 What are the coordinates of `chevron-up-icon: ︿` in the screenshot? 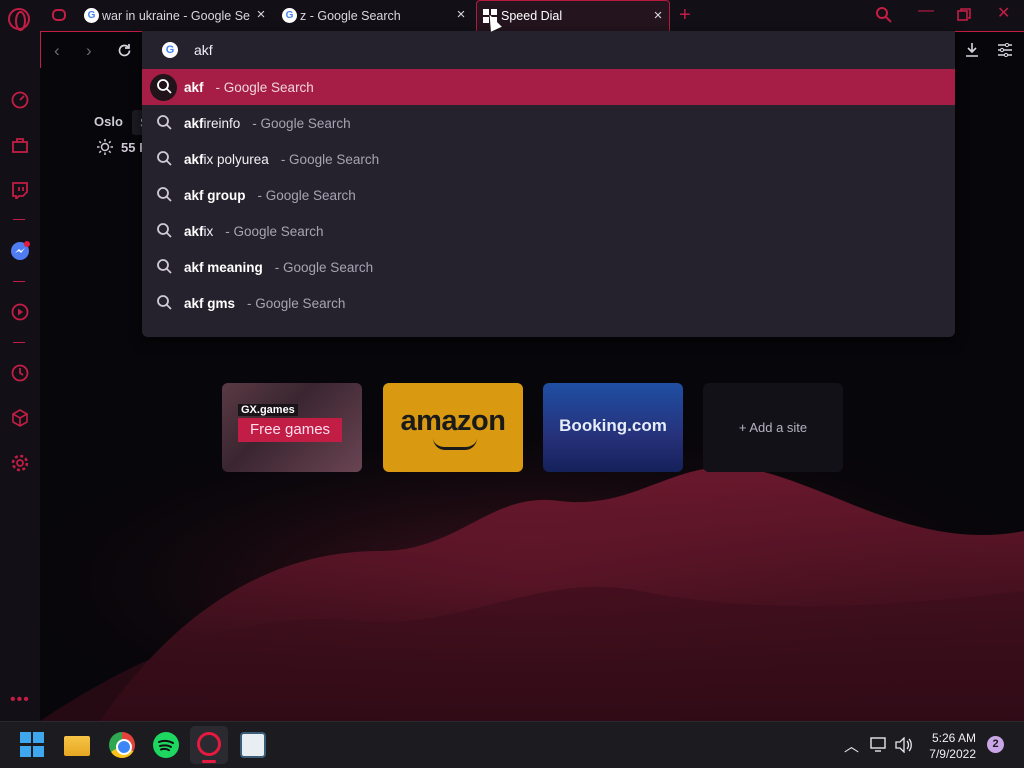 It's located at (851, 745).